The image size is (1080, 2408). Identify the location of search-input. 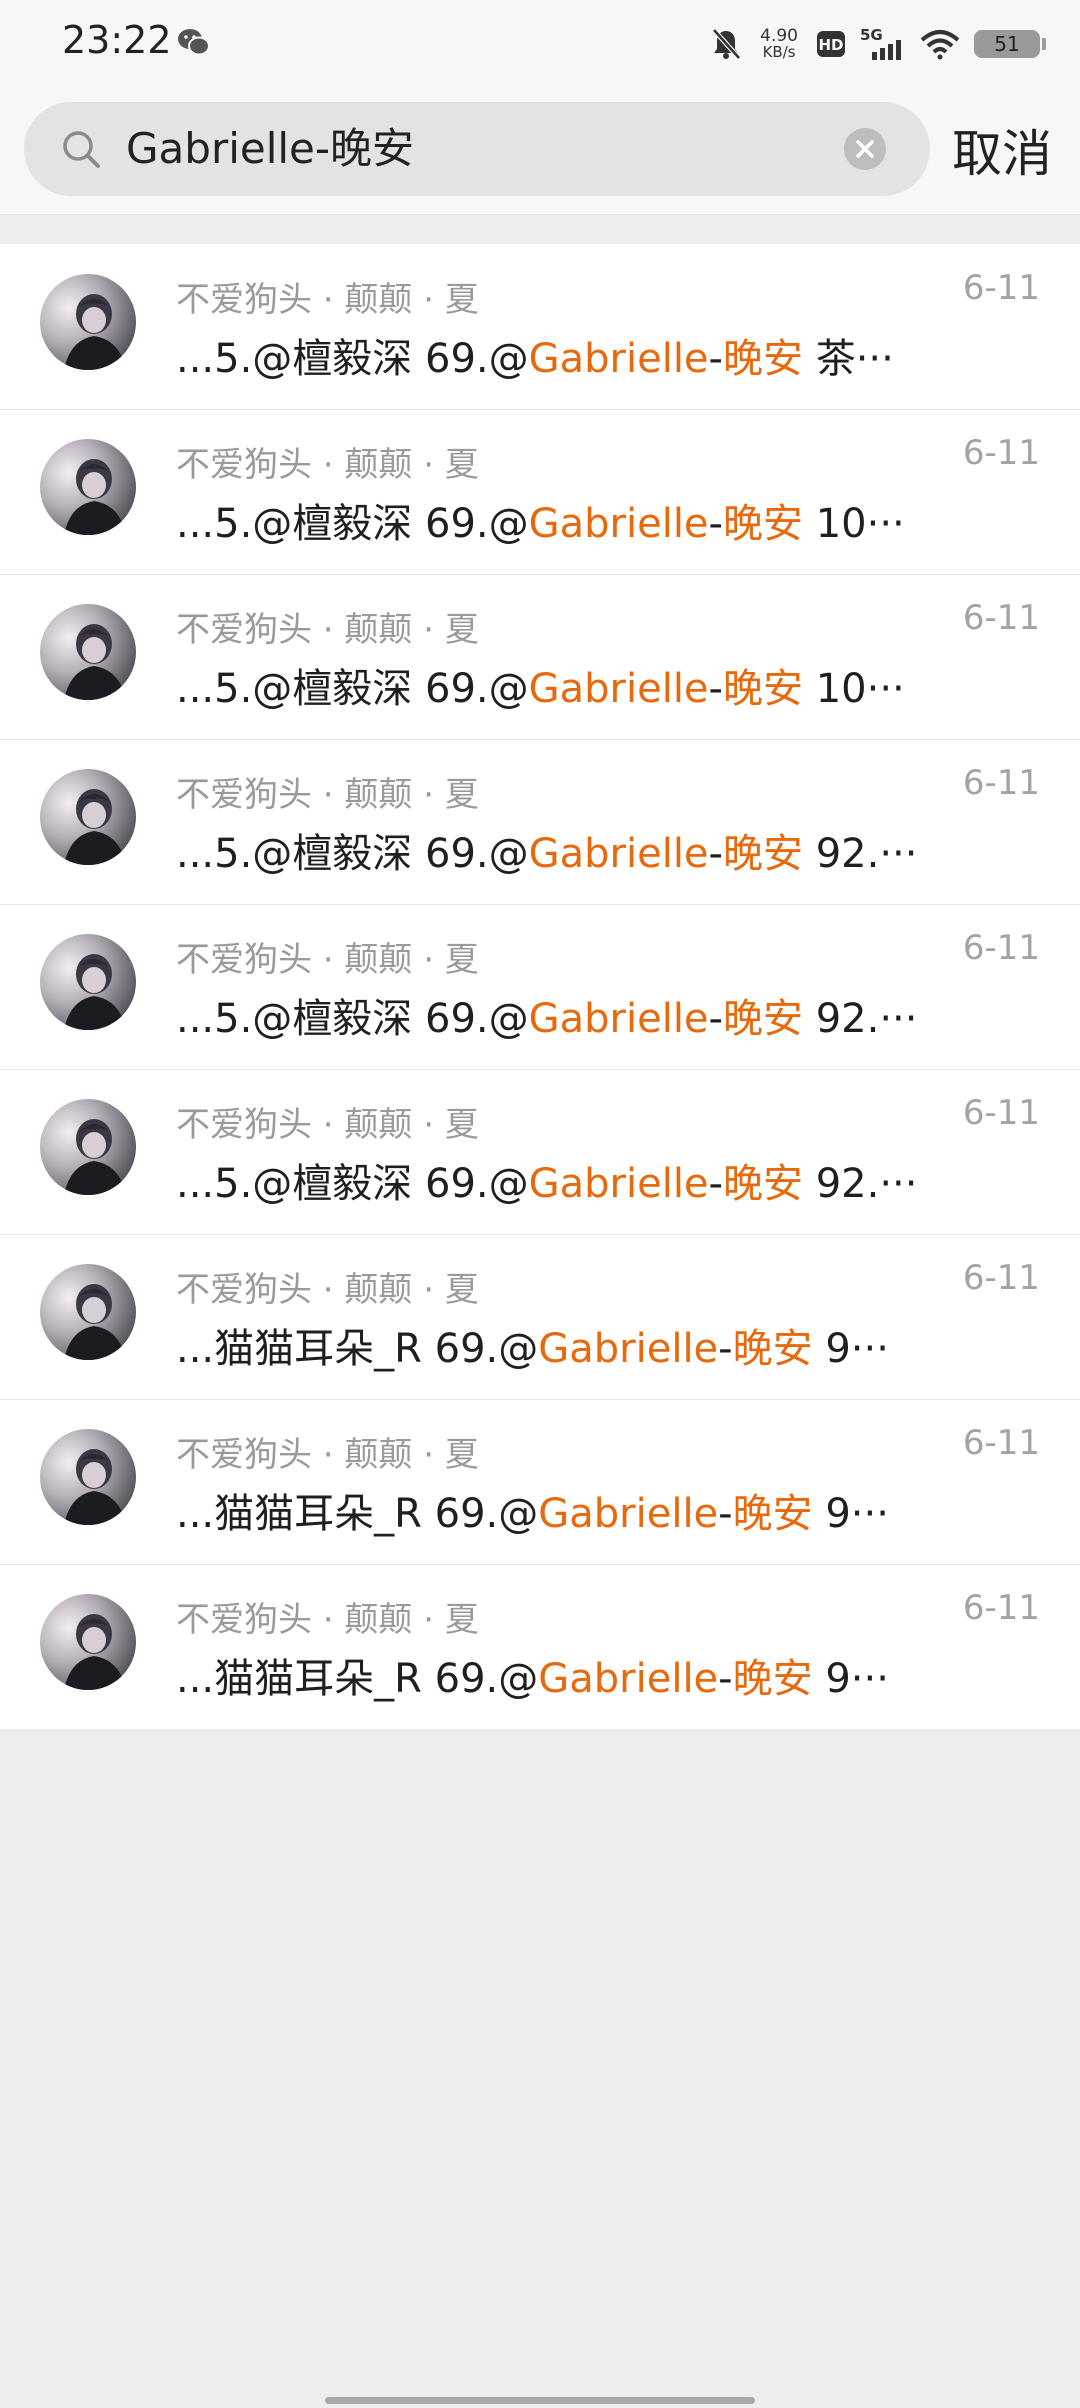
(486, 149).